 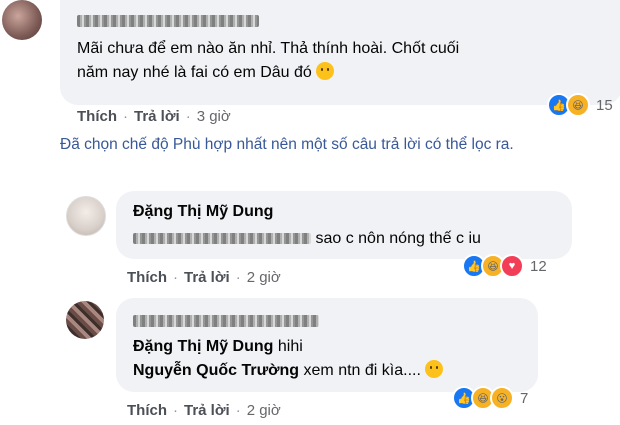 What do you see at coordinates (203, 212) in the screenshot?
I see `reply-author: Đặng Thị Mỹ Dung` at bounding box center [203, 212].